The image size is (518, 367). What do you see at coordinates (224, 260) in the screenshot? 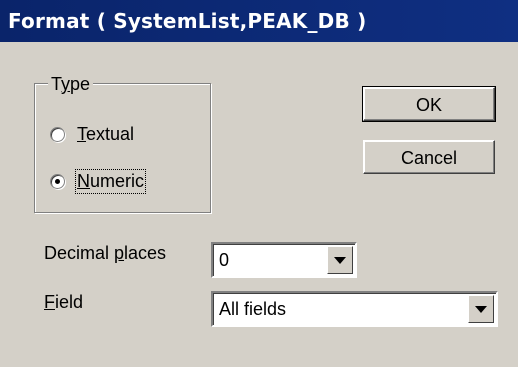
I see `decimal-places-value: 0` at bounding box center [224, 260].